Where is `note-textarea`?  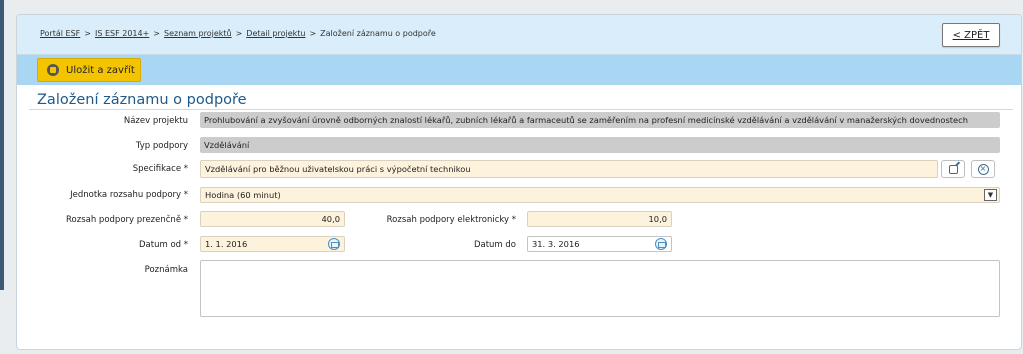
note-textarea is located at coordinates (600, 288).